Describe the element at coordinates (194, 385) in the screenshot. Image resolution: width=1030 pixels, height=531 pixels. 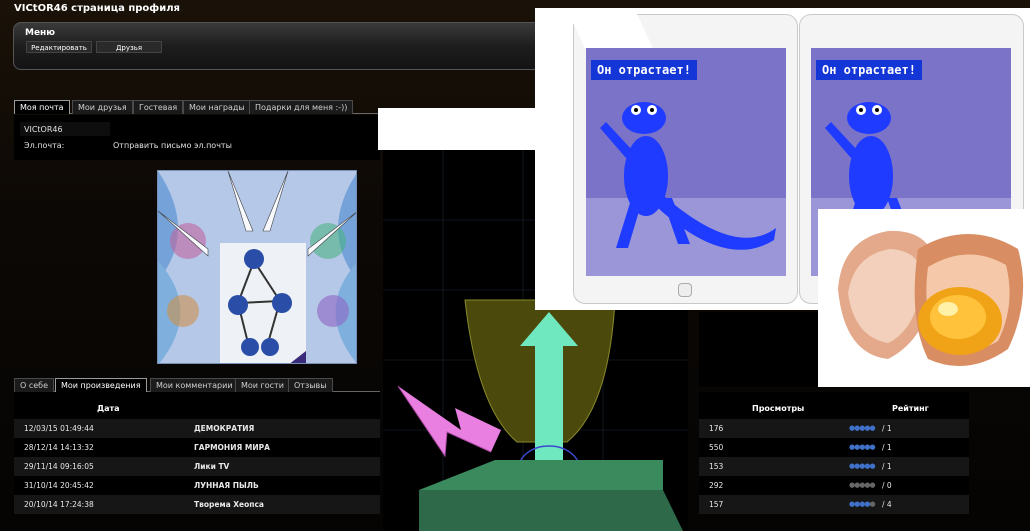
I see `tab-my-comments: Мои комментарии` at that location.